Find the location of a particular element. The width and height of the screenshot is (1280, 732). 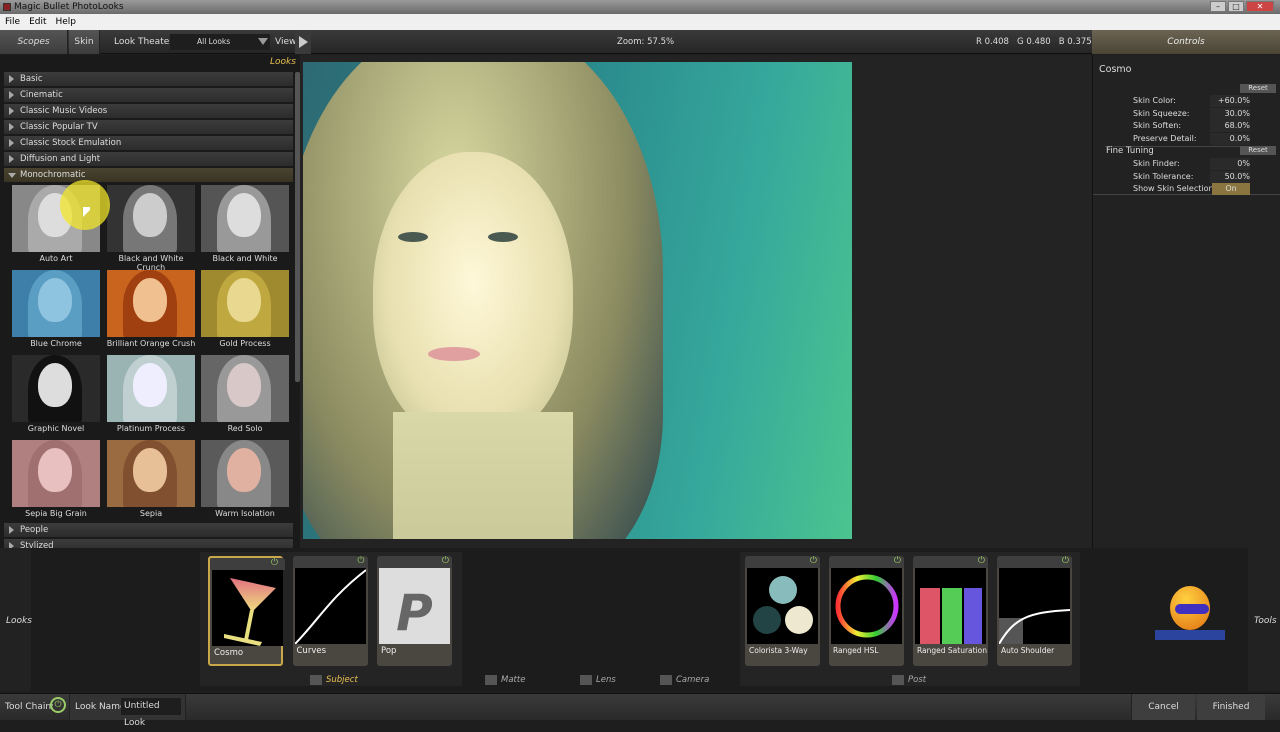

menu-file: File is located at coordinates (12, 22).